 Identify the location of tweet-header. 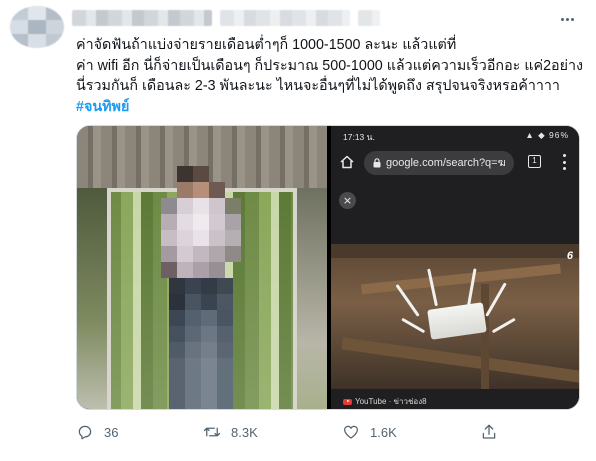
(329, 19).